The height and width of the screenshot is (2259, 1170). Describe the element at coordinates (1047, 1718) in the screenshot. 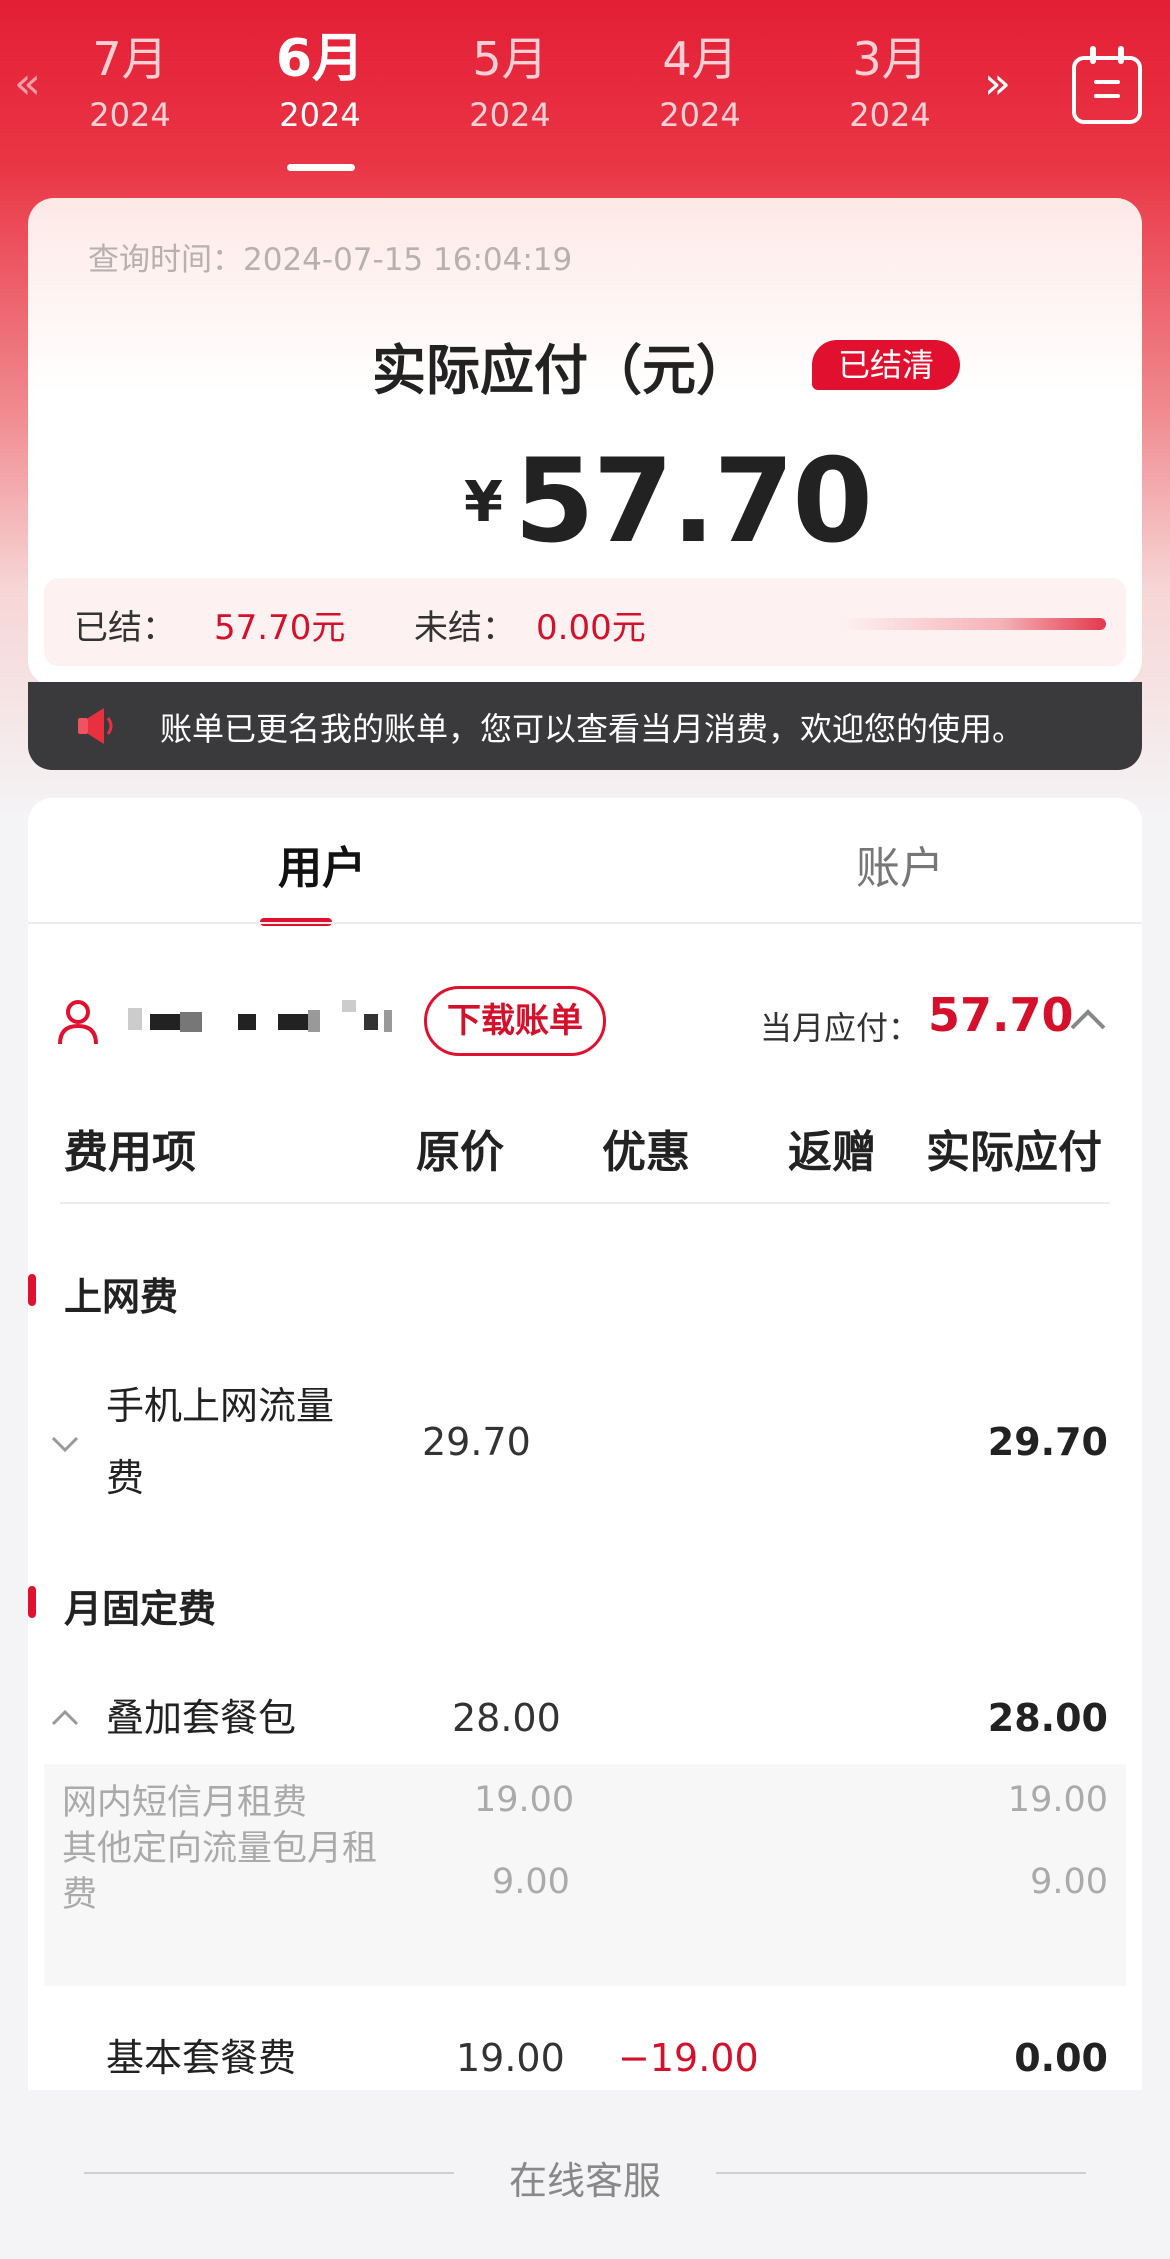

I see `fee-item-final: 28.00` at that location.